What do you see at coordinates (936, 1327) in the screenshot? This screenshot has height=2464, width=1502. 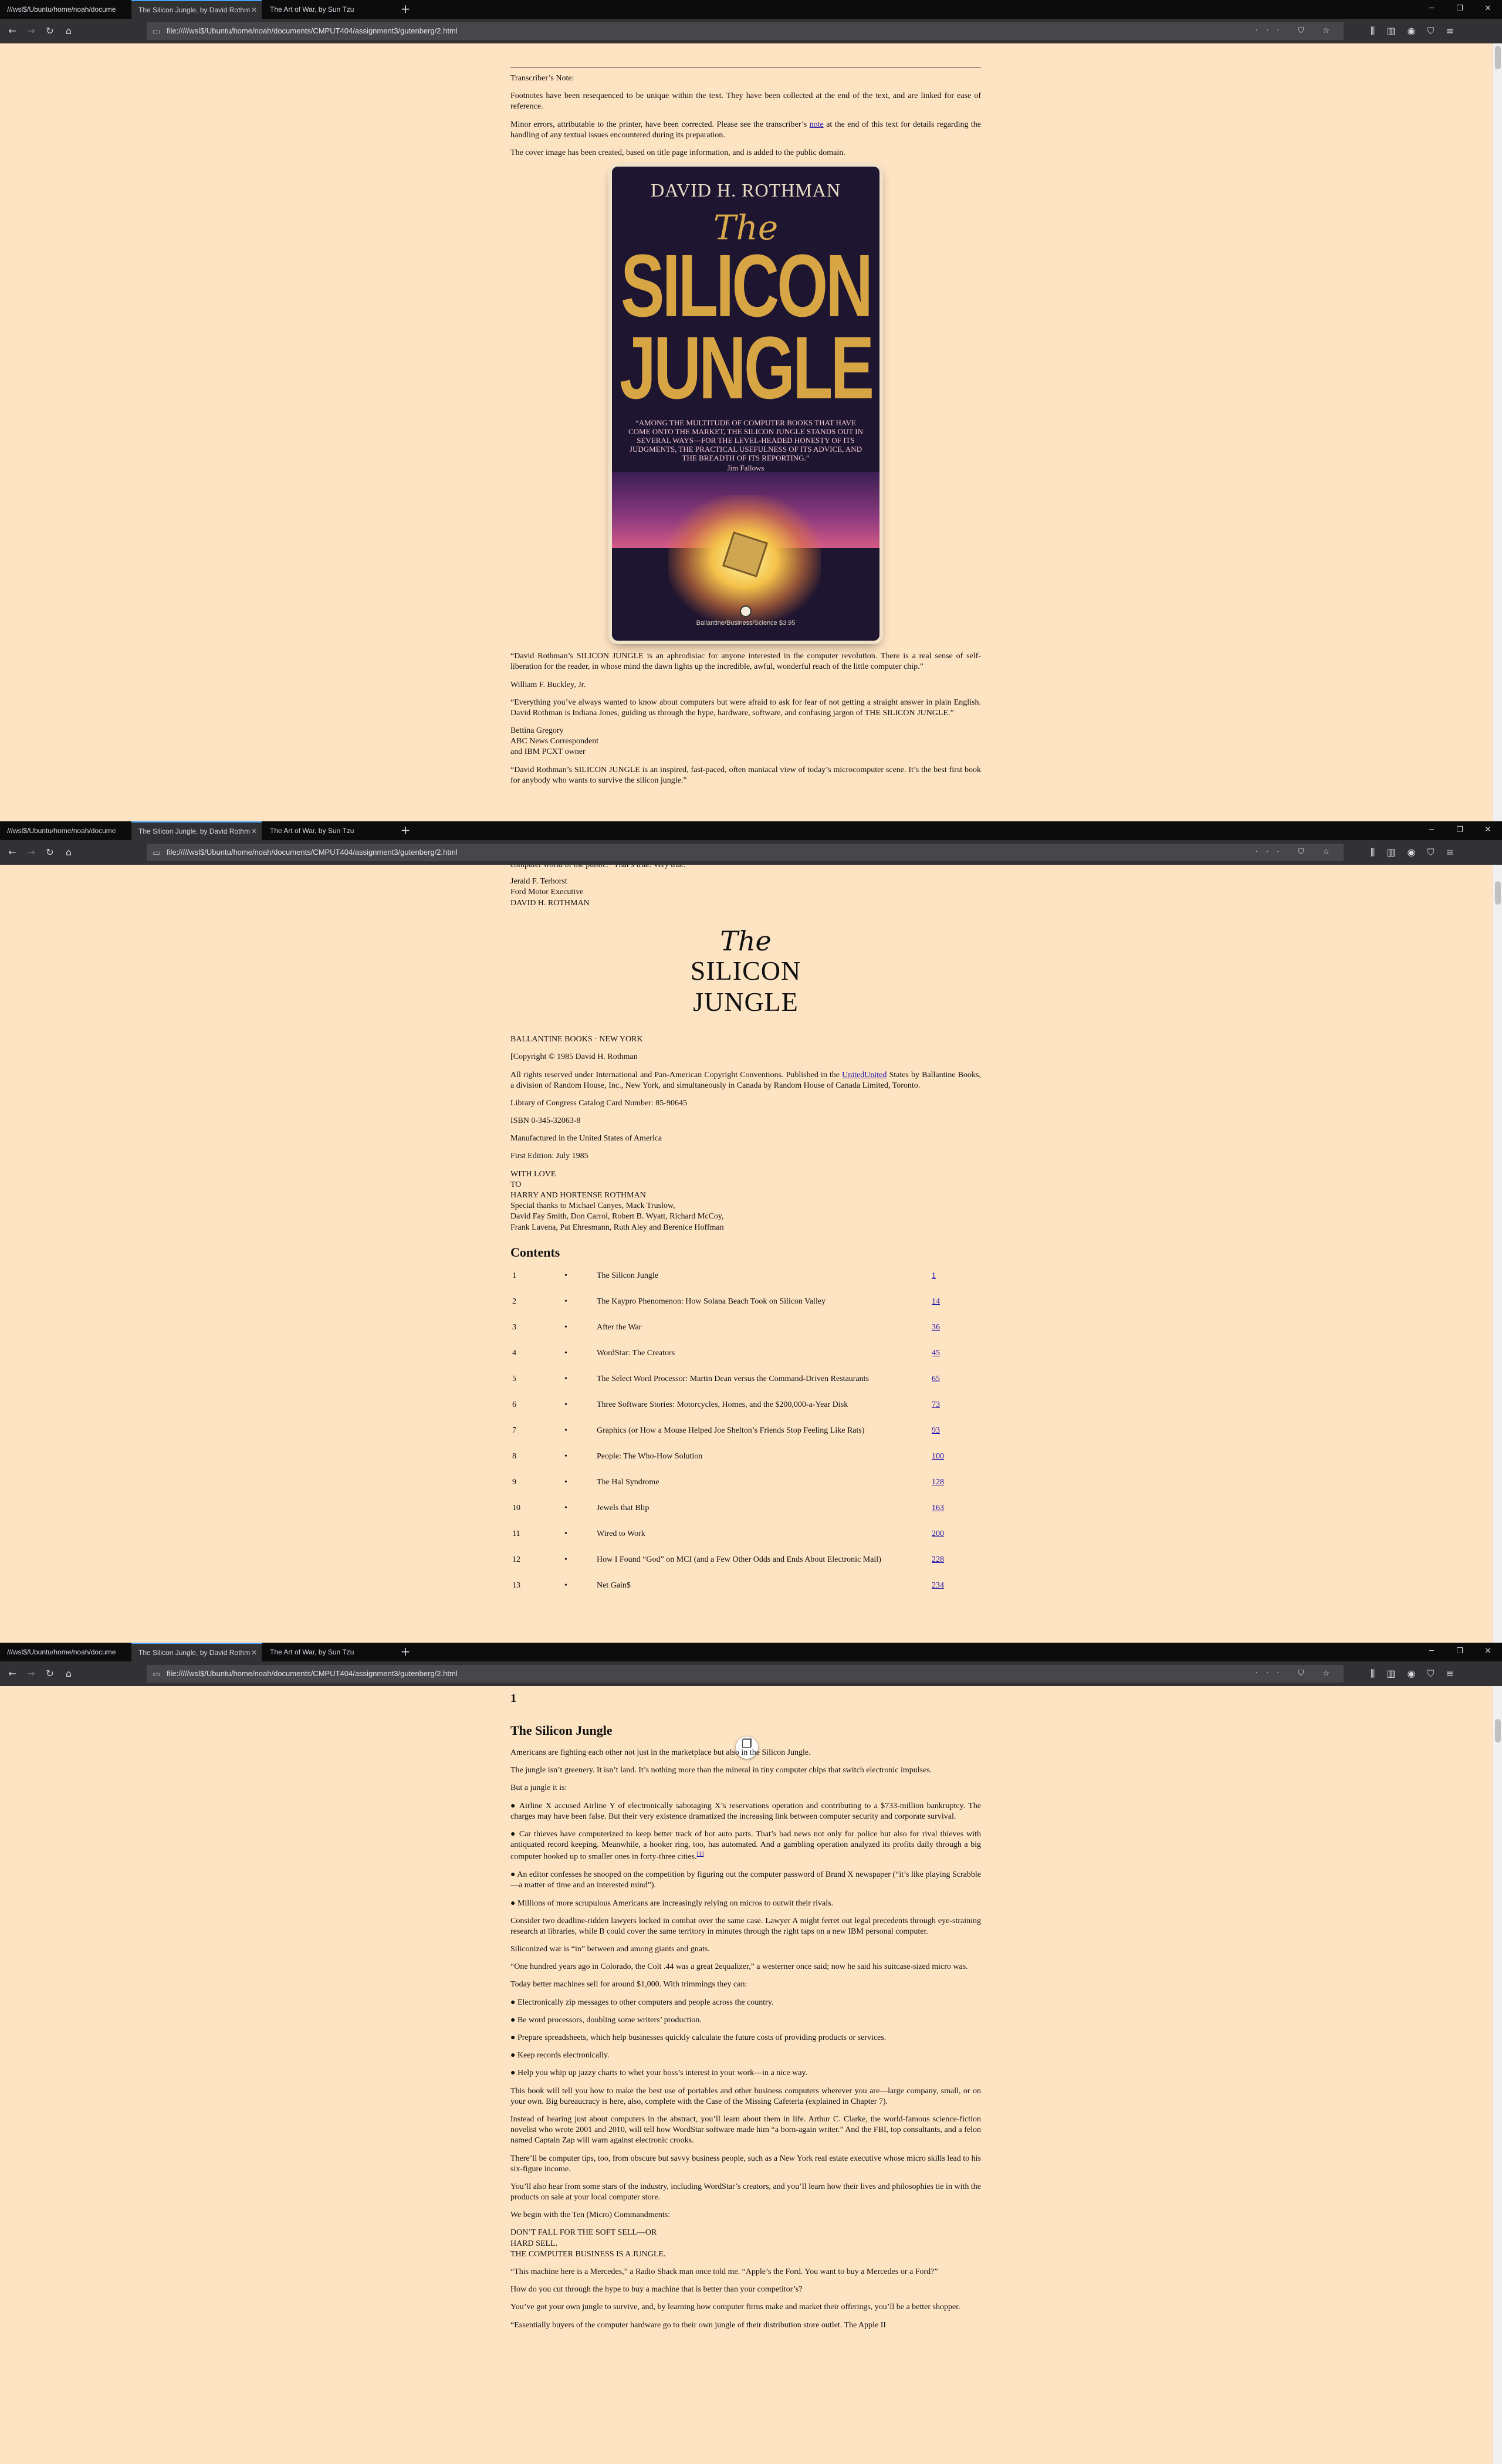 I see `toc-page-link: 36` at bounding box center [936, 1327].